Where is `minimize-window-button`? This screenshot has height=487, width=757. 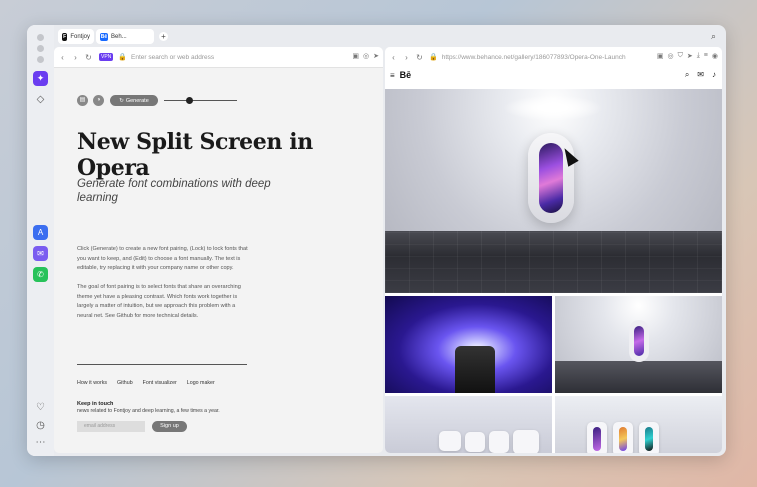 minimize-window-button is located at coordinates (40, 48).